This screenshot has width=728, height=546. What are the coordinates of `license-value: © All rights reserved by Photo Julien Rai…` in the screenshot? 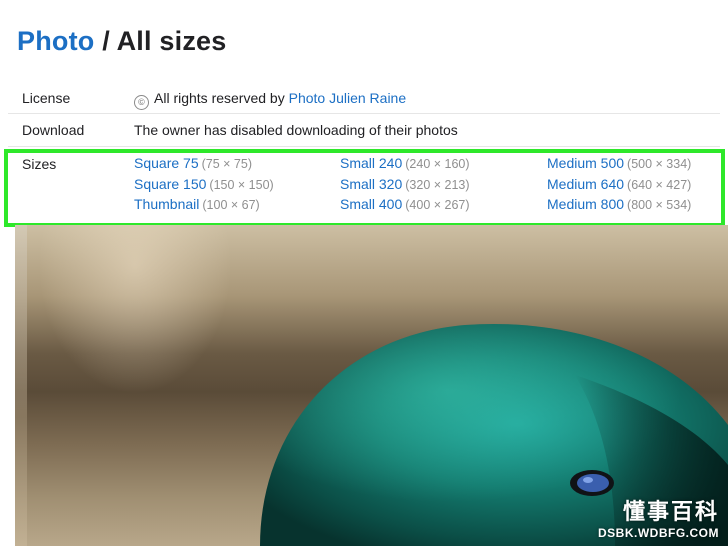 It's located at (270, 100).